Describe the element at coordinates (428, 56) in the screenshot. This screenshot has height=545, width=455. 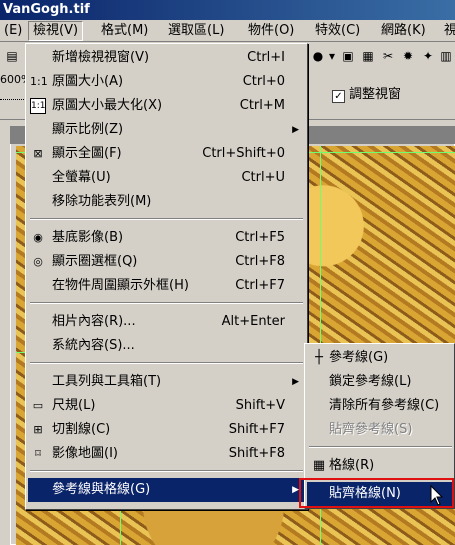
I see `effects-icon: ✦` at that location.